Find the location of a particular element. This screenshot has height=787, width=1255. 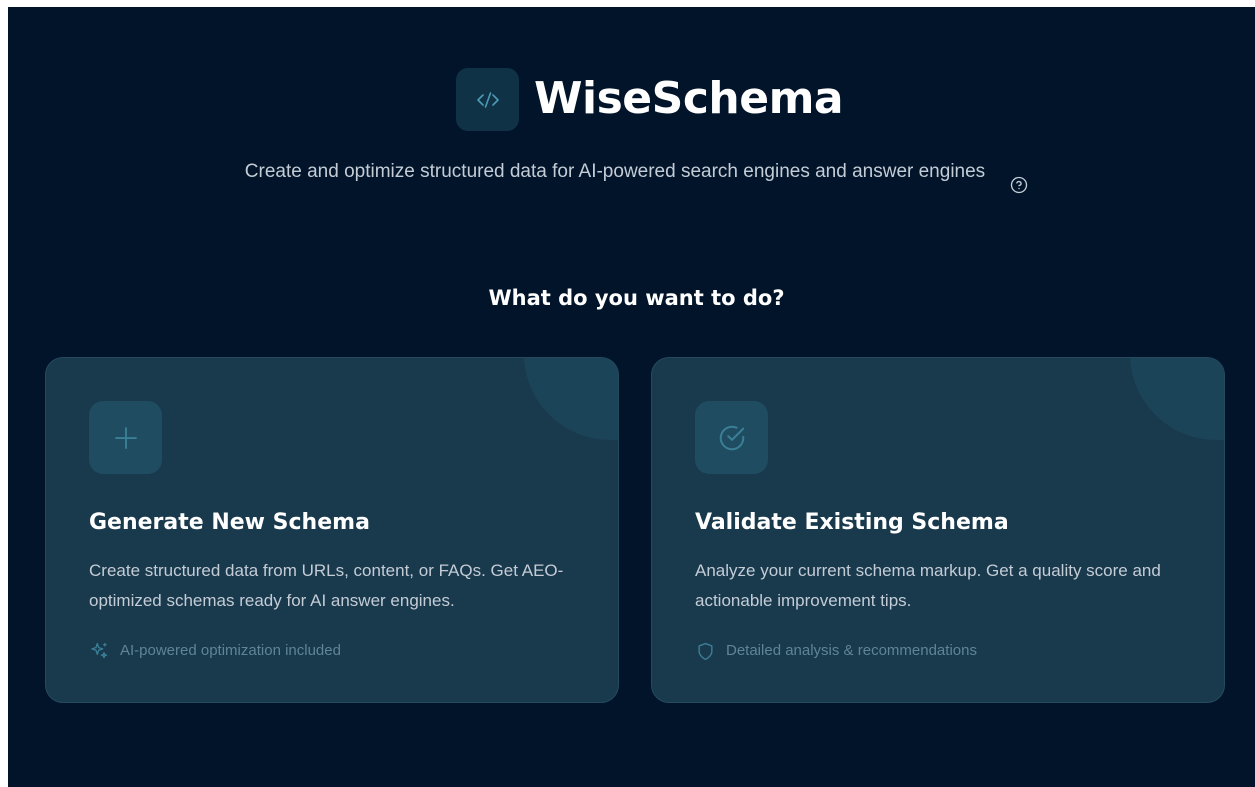

card-footer: Detailed analysis & recommendations is located at coordinates (836, 651).